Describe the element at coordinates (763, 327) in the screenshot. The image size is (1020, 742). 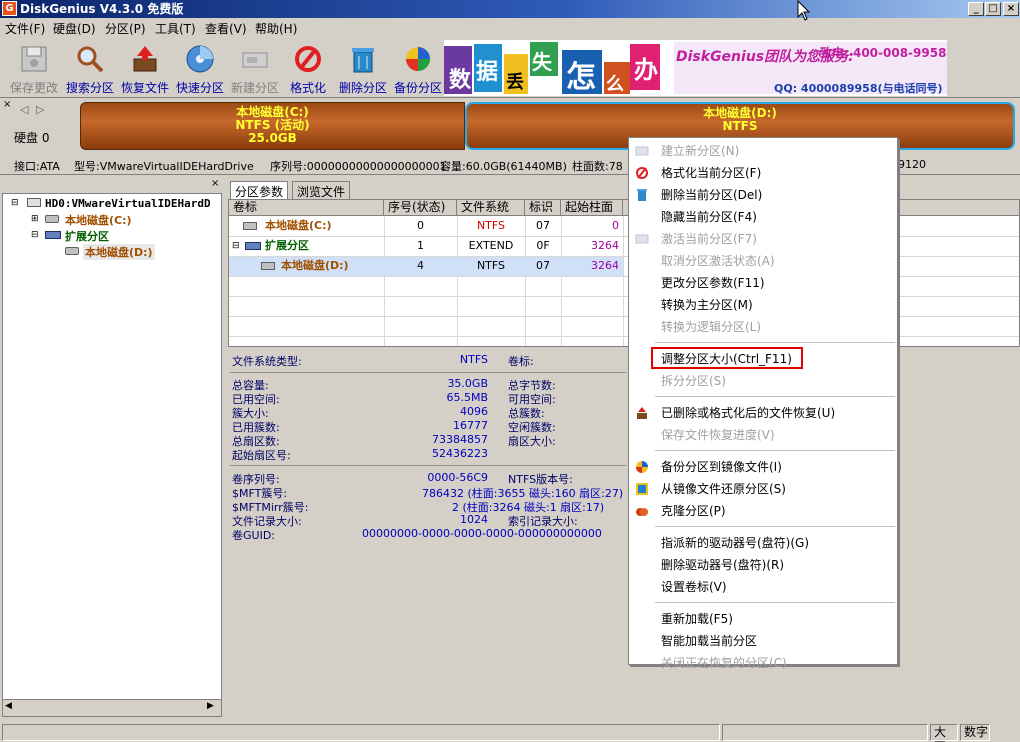
I see `context-menu-item: 转换为逻辑分区(L)` at that location.